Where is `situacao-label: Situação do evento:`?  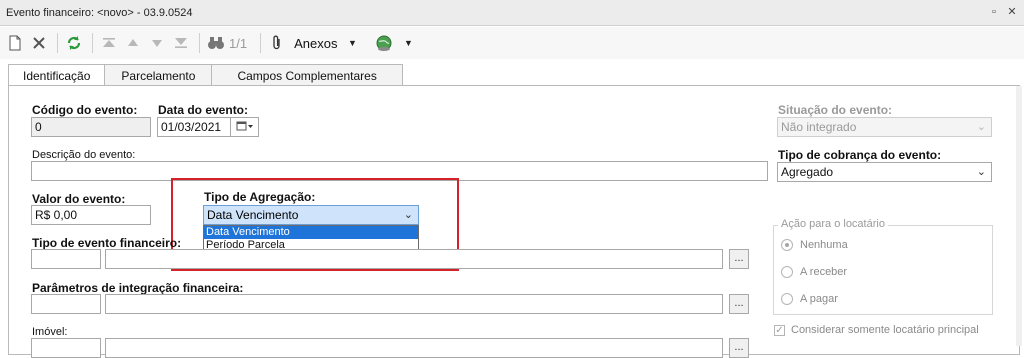
situacao-label: Situação do evento: is located at coordinates (835, 110).